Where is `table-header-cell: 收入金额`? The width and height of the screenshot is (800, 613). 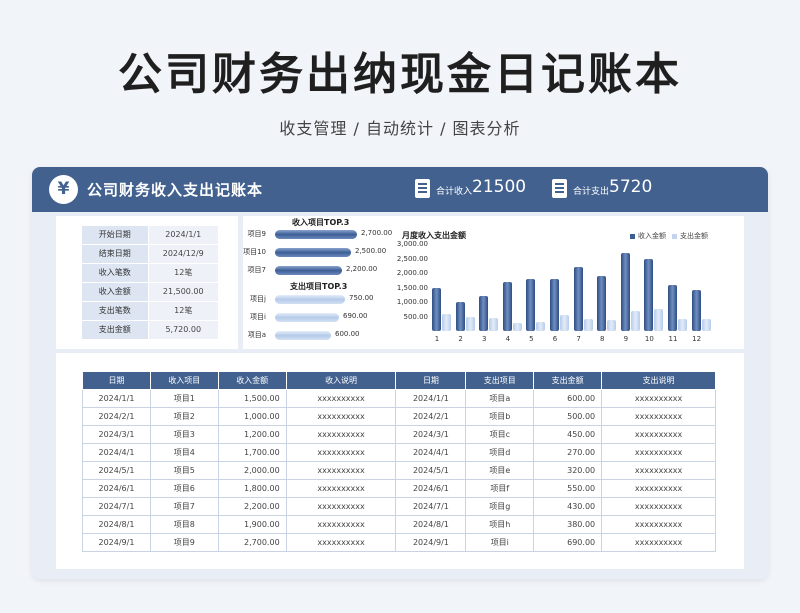 table-header-cell: 收入金额 is located at coordinates (252, 380).